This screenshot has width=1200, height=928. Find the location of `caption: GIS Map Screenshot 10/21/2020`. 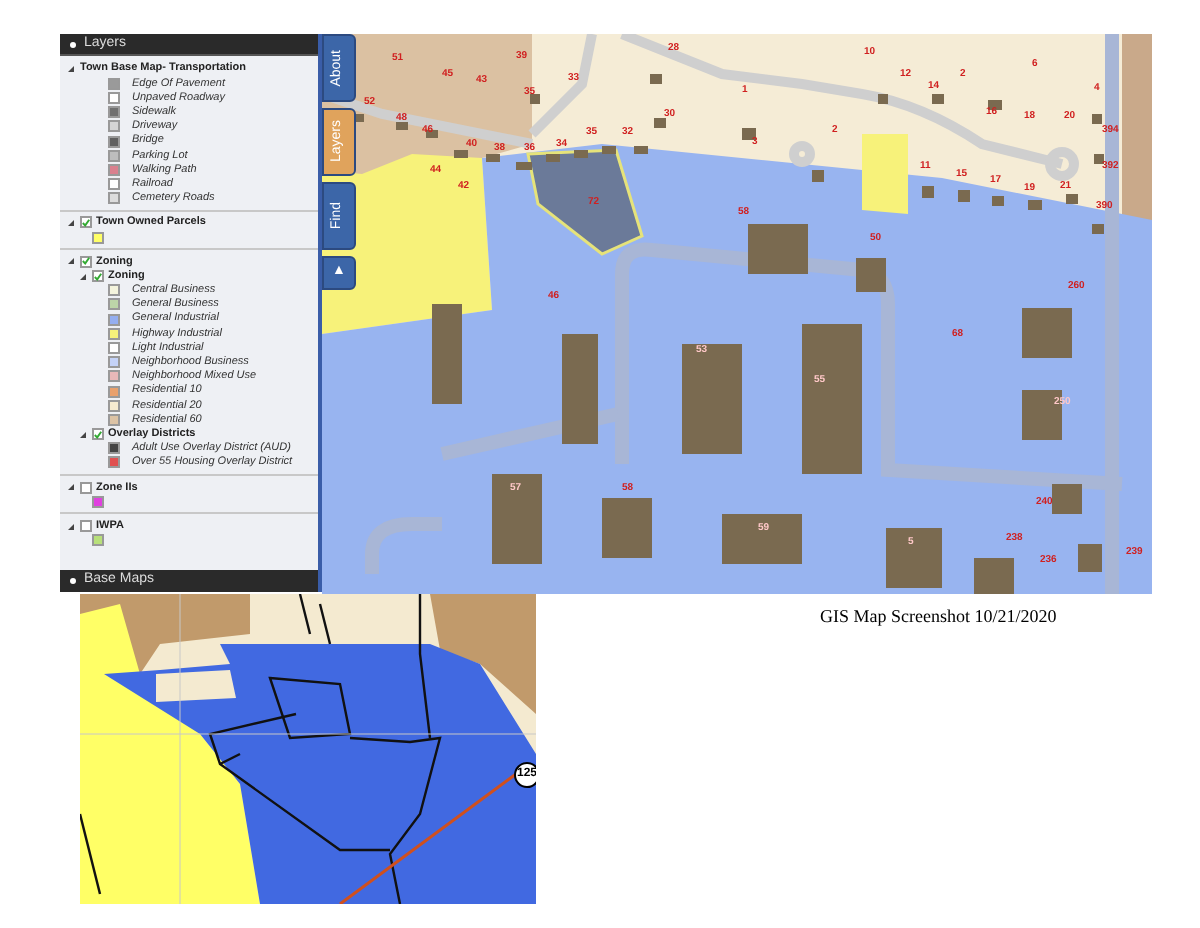

caption: GIS Map Screenshot 10/21/2020 is located at coordinates (938, 617).